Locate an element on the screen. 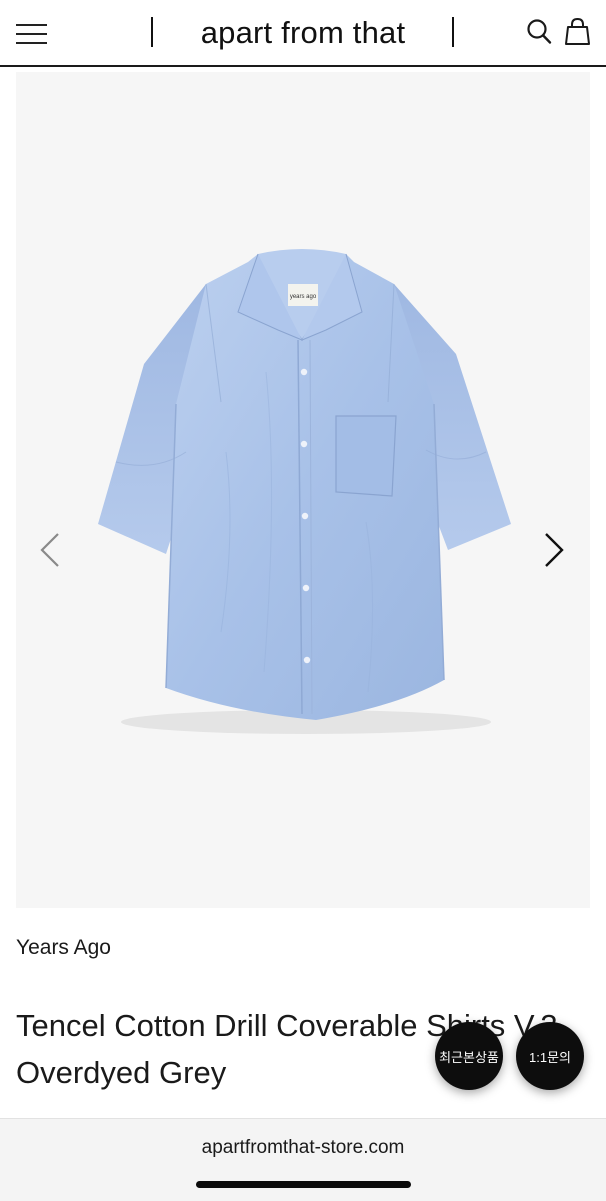 The height and width of the screenshot is (1201, 606). home-indicator is located at coordinates (303, 1184).